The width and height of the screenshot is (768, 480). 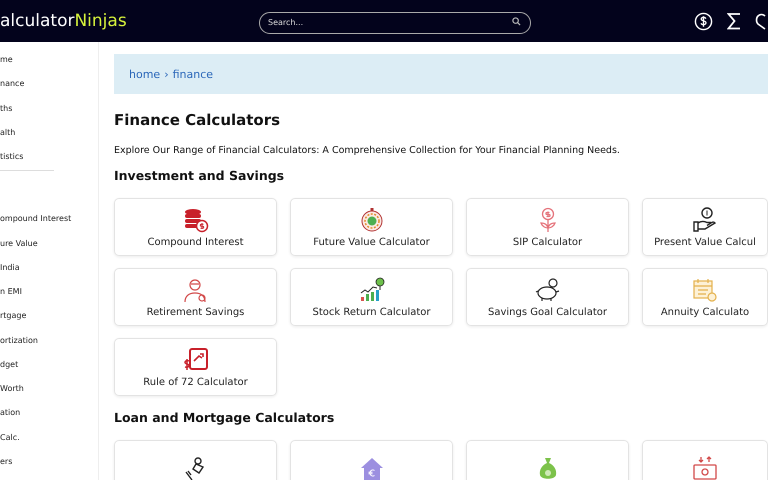 I want to click on calculator-card: Stock Return Calculator, so click(x=371, y=297).